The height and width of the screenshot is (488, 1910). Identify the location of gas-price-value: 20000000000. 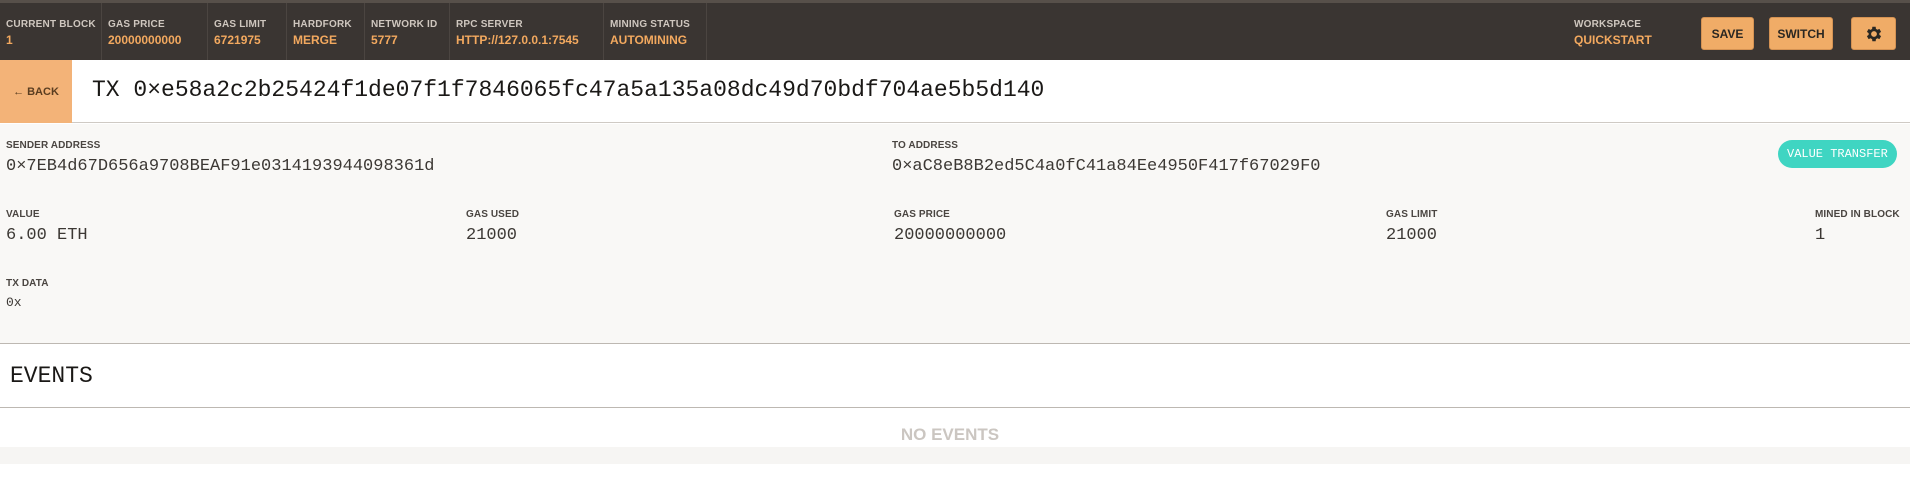
(950, 235).